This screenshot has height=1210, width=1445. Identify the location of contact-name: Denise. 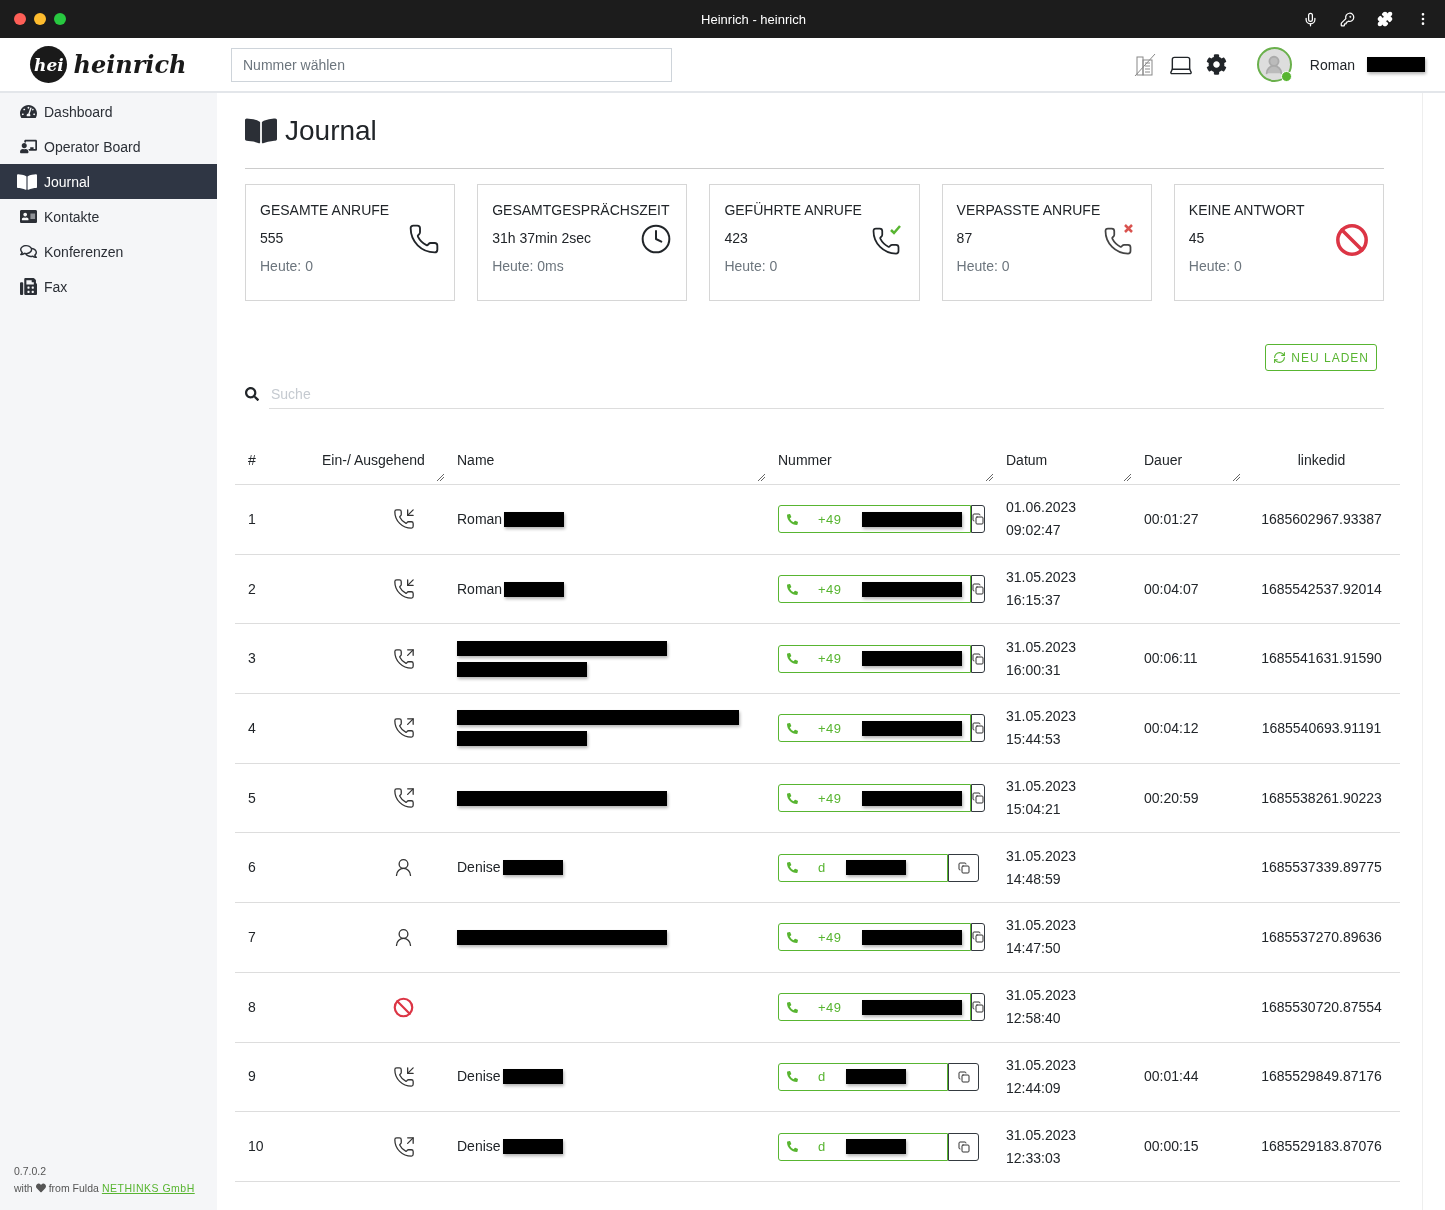
(479, 868).